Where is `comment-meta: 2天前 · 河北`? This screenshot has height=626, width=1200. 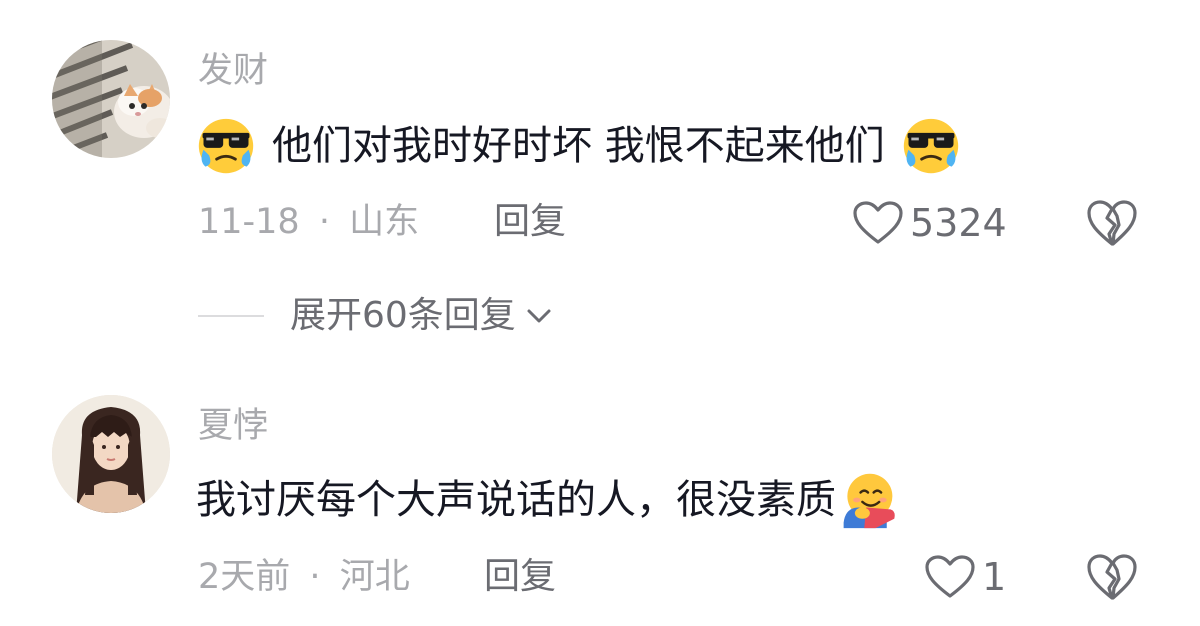
comment-meta: 2天前 · 河北 is located at coordinates (304, 577).